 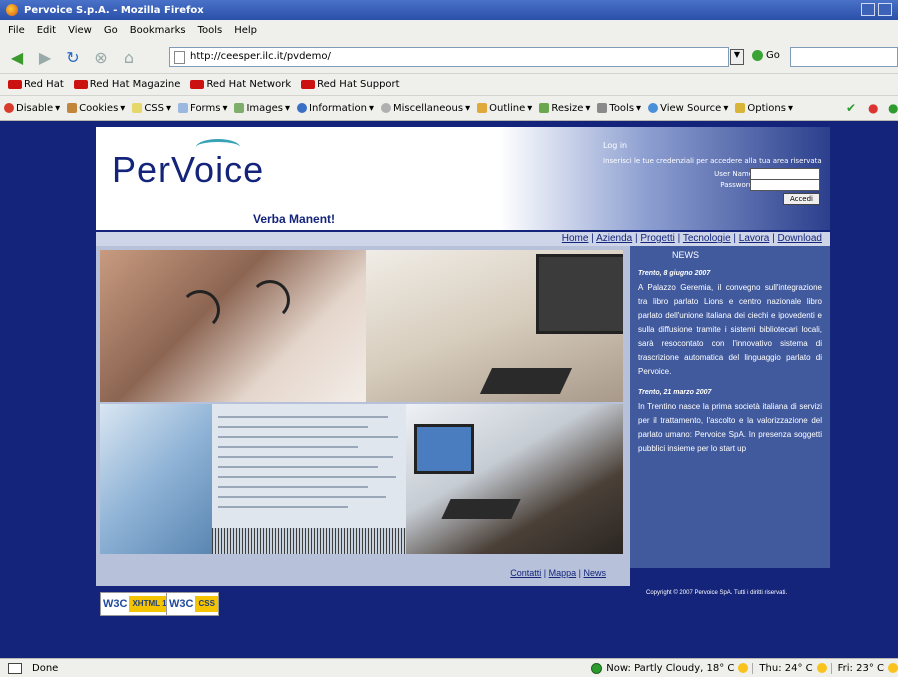 What do you see at coordinates (449, 30) in the screenshot?
I see `menu-bar: File Edit View Go Bookmarks Tools Help` at bounding box center [449, 30].